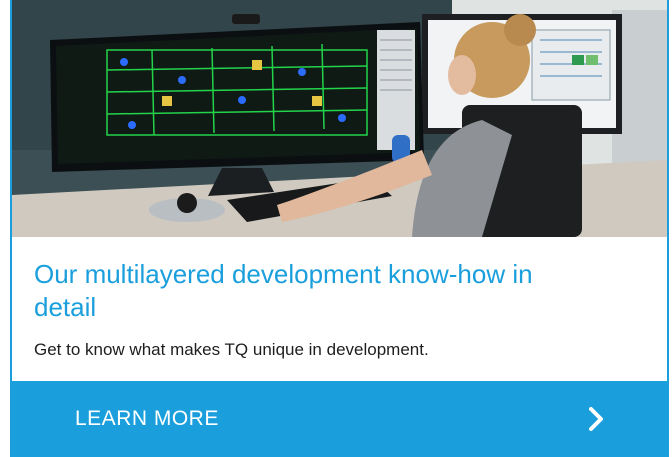 The height and width of the screenshot is (457, 672). Describe the element at coordinates (147, 418) in the screenshot. I see `learn-more-label: LEARN MORE` at that location.